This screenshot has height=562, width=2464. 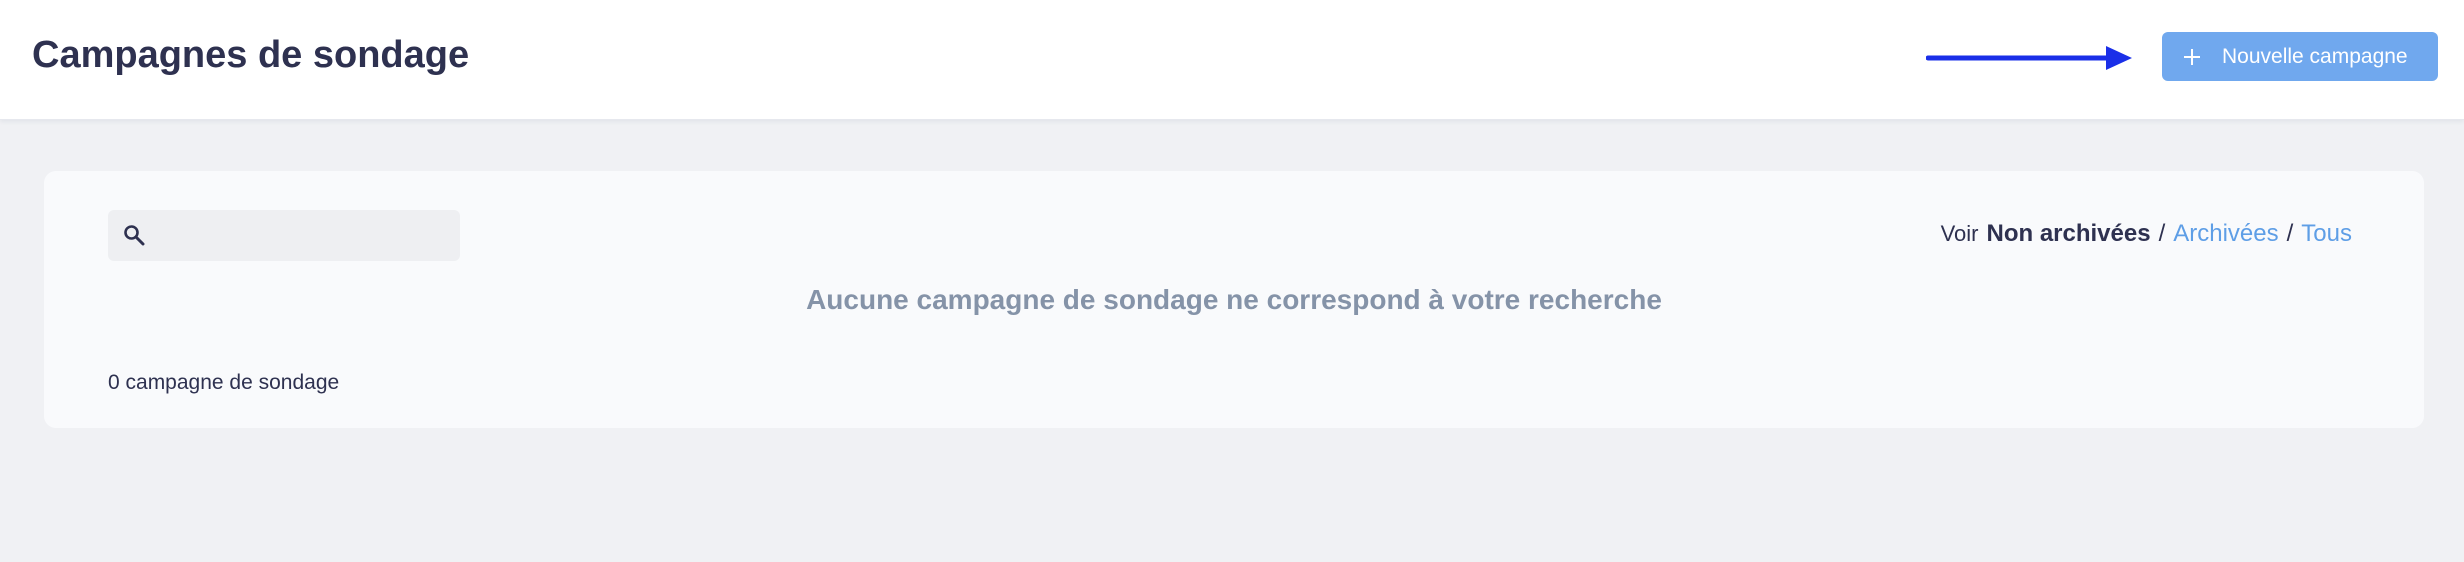 What do you see at coordinates (2225, 233) in the screenshot?
I see `filter-archived-link: Archivées` at bounding box center [2225, 233].